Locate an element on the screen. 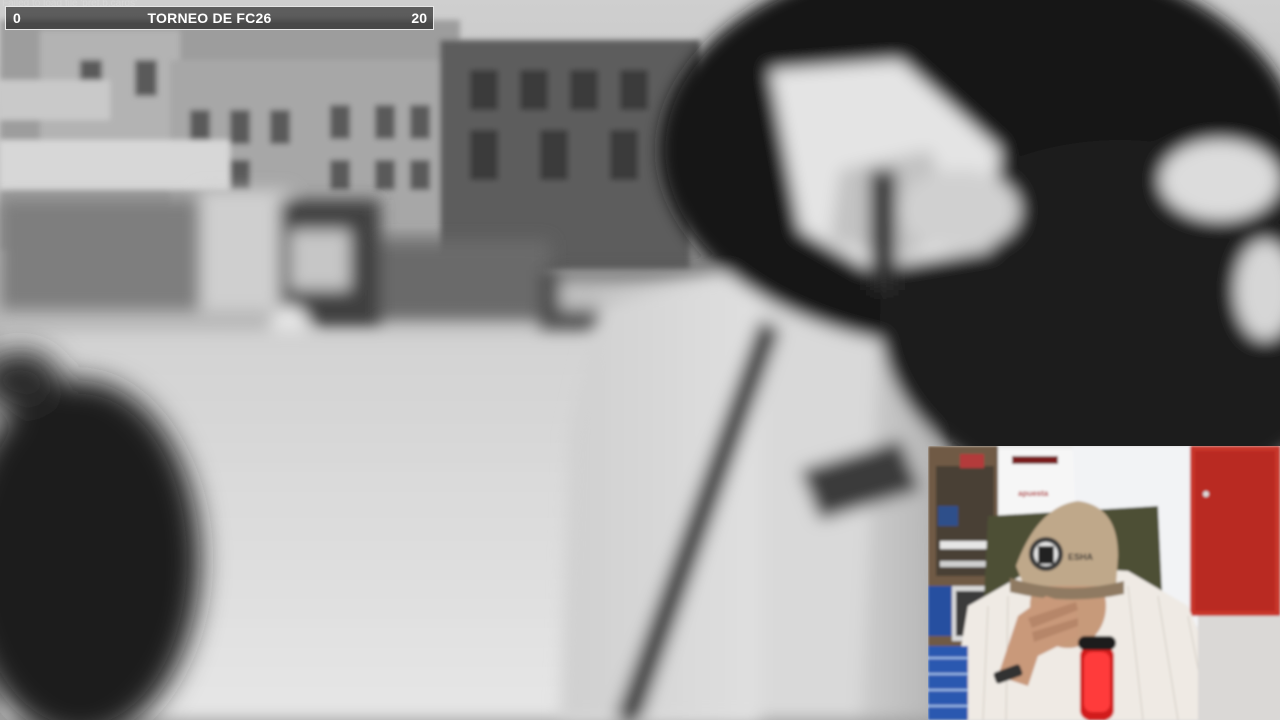  cap-text: ESHA is located at coordinates (1081, 557).